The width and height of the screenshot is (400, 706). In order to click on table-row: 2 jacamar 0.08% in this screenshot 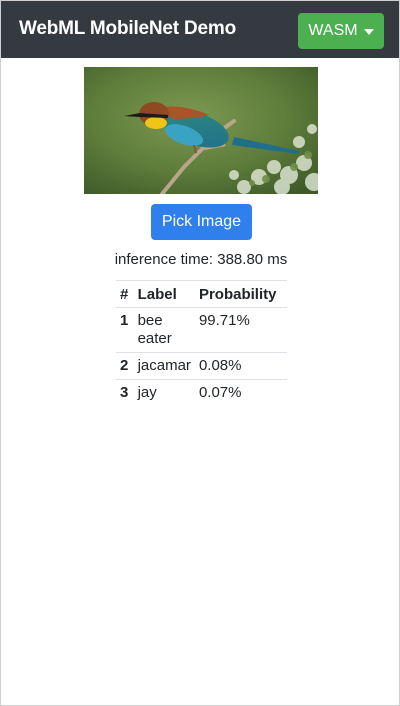, I will do `click(201, 366)`.